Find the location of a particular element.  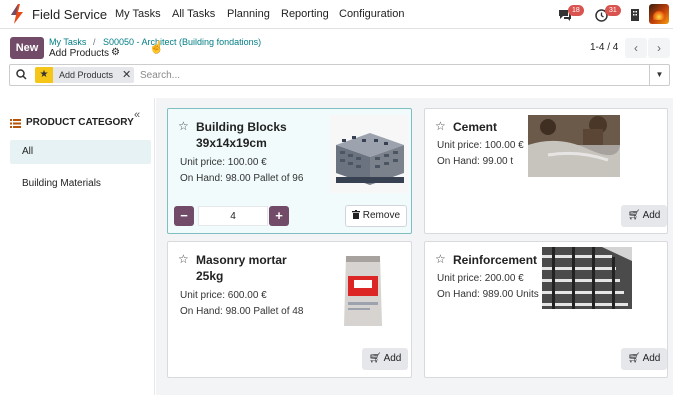

remove-button: Remove is located at coordinates (376, 216).